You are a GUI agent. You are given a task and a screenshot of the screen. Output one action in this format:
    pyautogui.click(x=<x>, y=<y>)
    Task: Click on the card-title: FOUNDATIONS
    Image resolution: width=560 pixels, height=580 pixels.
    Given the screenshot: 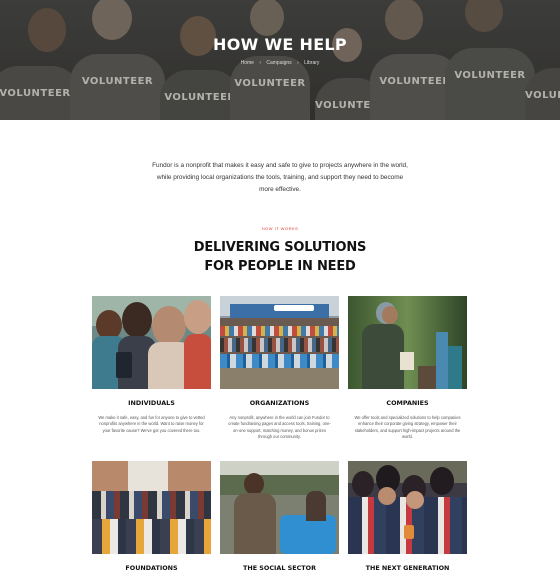 What is the action you would take?
    pyautogui.click(x=151, y=568)
    